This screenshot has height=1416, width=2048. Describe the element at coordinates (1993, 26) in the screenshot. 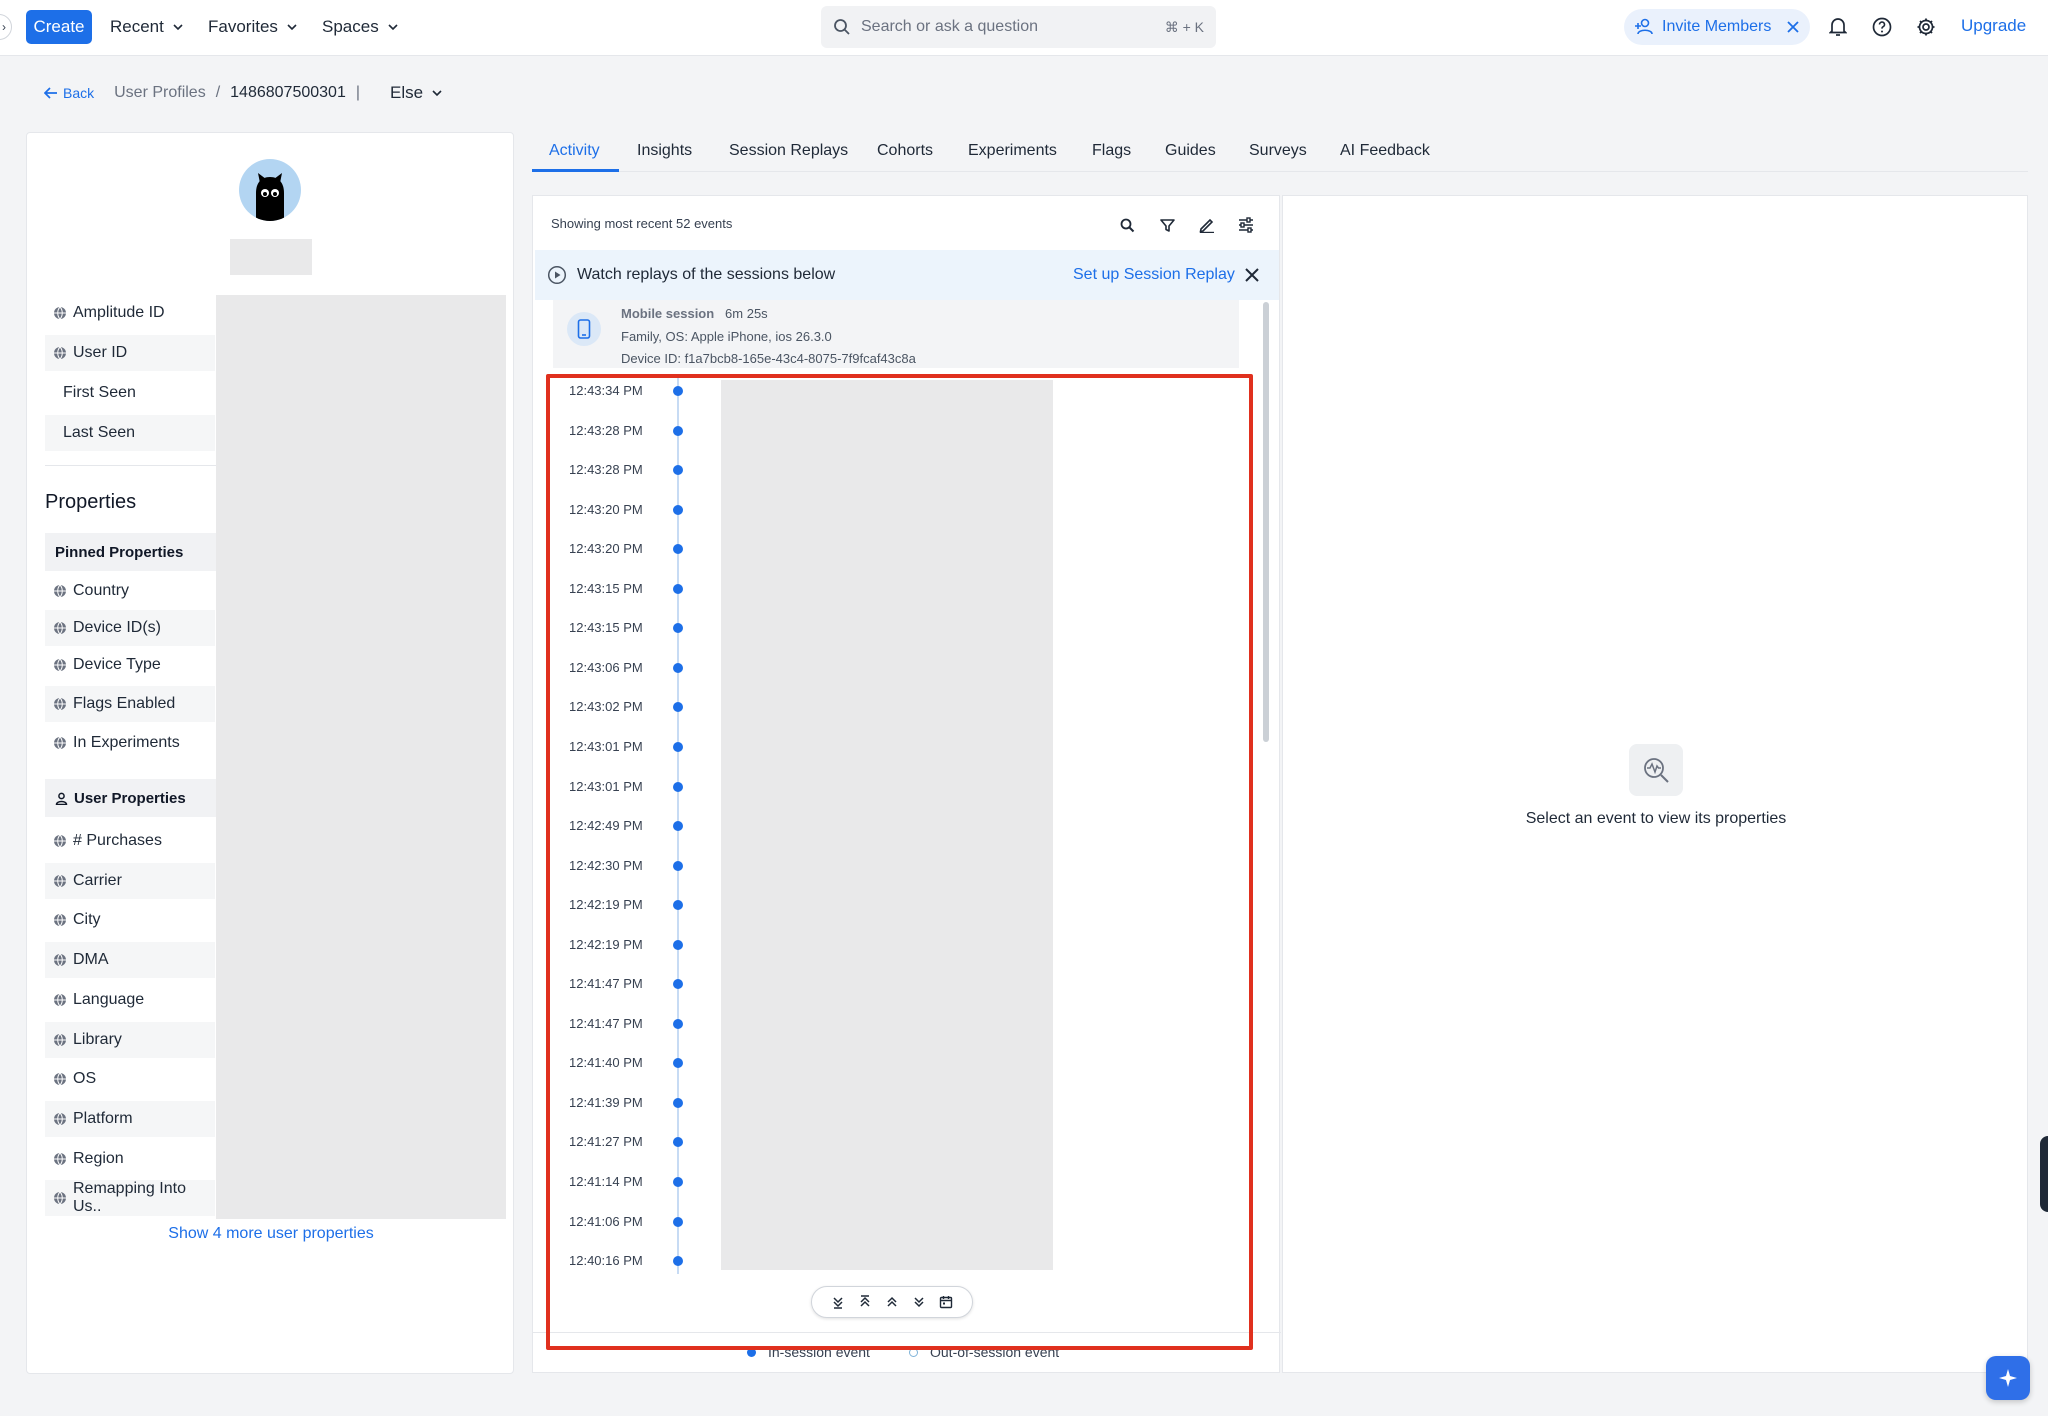

I see `upgrade-link: Upgrade` at that location.